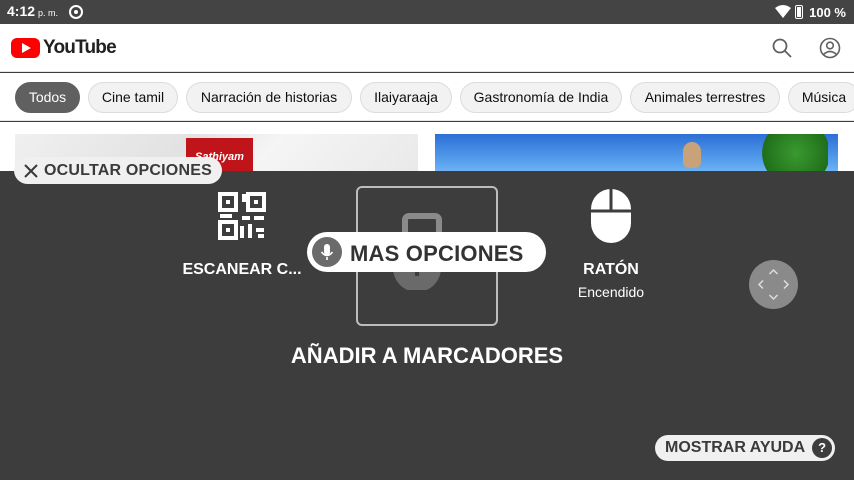 The image size is (854, 480). What do you see at coordinates (427, 12) in the screenshot?
I see `status-bar: 4:12 p. m. 100 %` at bounding box center [427, 12].